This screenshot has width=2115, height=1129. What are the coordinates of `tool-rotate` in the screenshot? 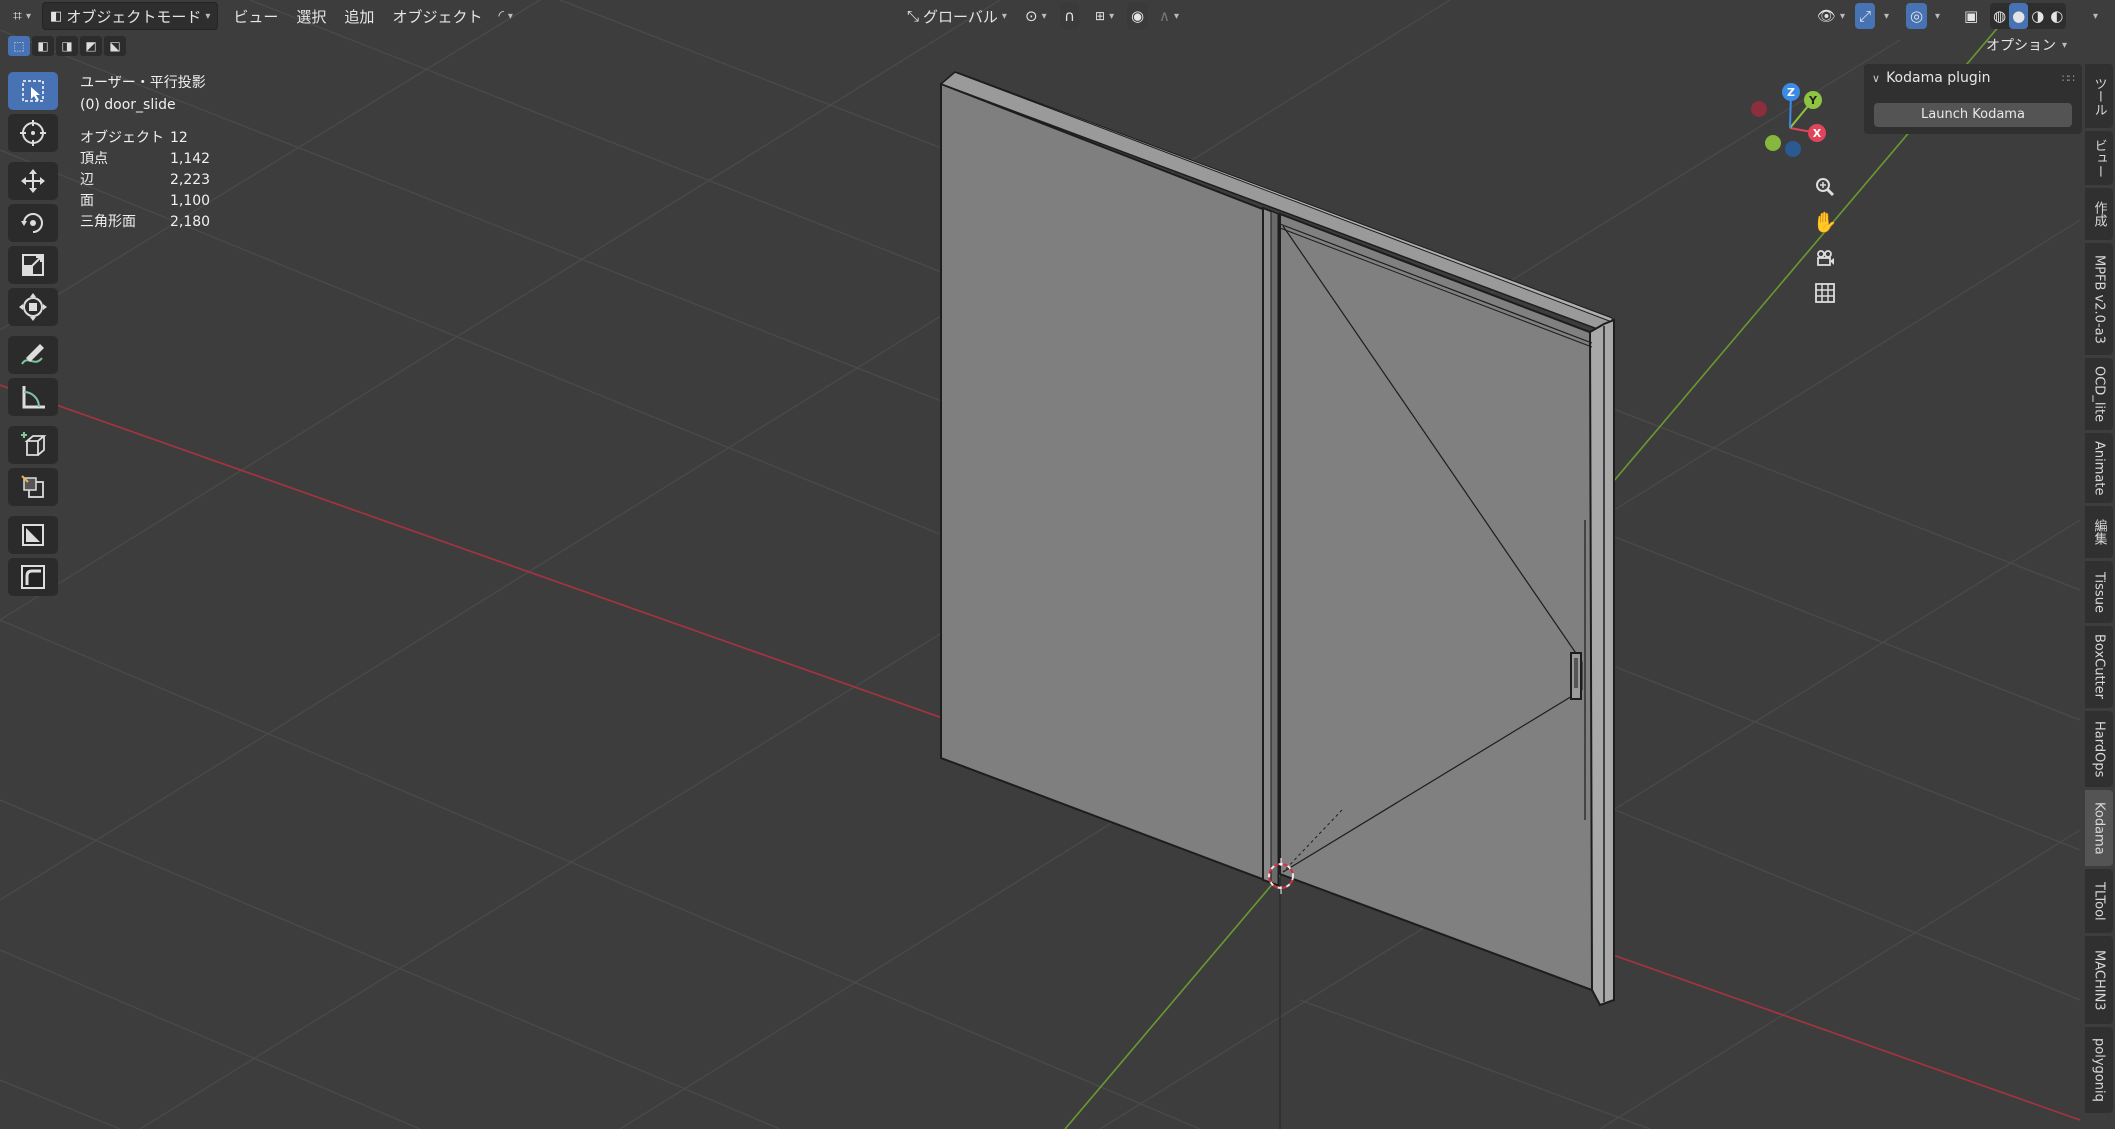 It's located at (33, 223).